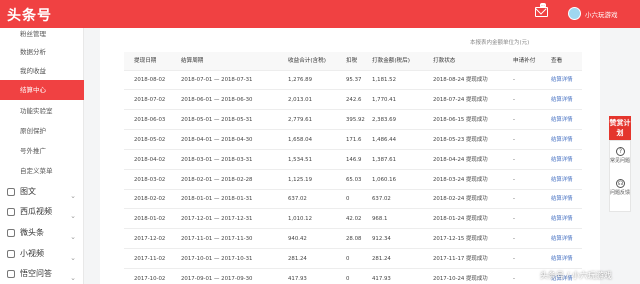 This screenshot has height=284, width=640. What do you see at coordinates (11, 192) in the screenshot?
I see `article-icon` at bounding box center [11, 192].